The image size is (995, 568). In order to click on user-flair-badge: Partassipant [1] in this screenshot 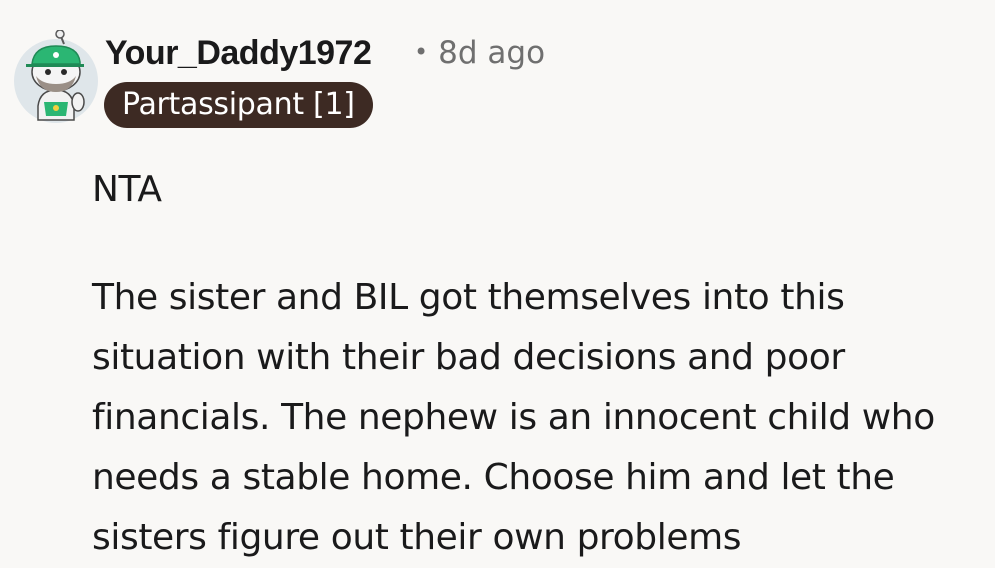, I will do `click(238, 105)`.